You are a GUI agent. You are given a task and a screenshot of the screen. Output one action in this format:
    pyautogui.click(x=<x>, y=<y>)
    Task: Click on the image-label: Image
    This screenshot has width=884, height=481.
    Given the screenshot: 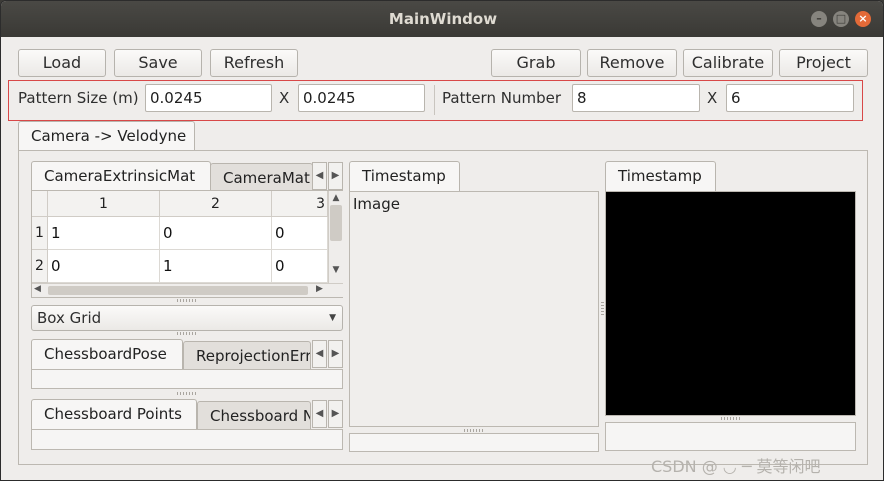 What is the action you would take?
    pyautogui.click(x=376, y=204)
    